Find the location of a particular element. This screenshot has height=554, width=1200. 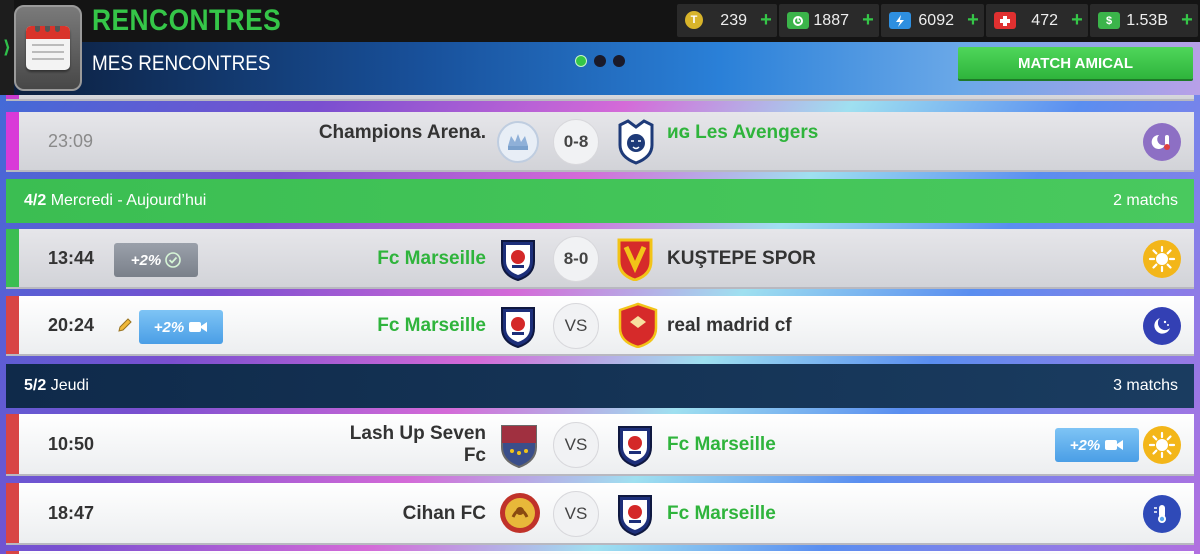

boost-badge: +2% is located at coordinates (156, 260).